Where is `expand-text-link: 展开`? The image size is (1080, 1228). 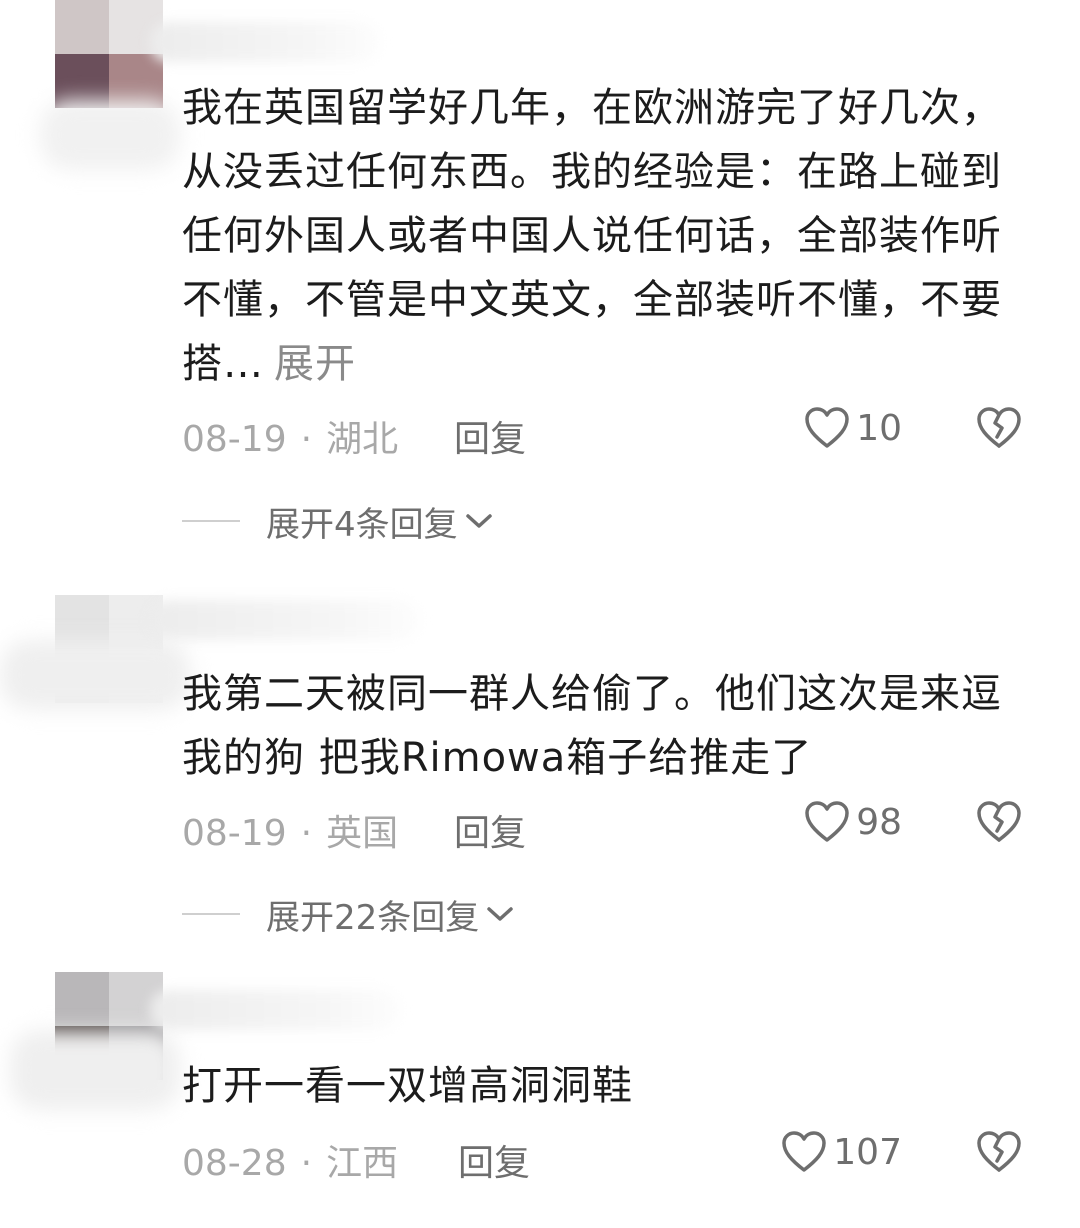 expand-text-link: 展开 is located at coordinates (315, 364).